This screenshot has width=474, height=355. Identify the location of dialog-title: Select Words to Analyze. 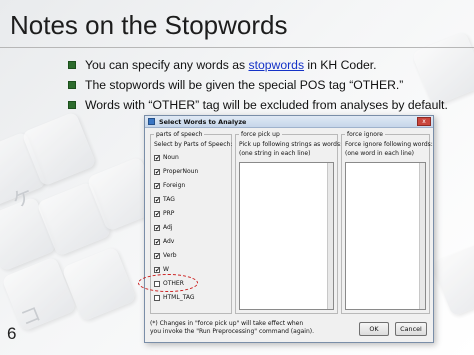
(203, 122).